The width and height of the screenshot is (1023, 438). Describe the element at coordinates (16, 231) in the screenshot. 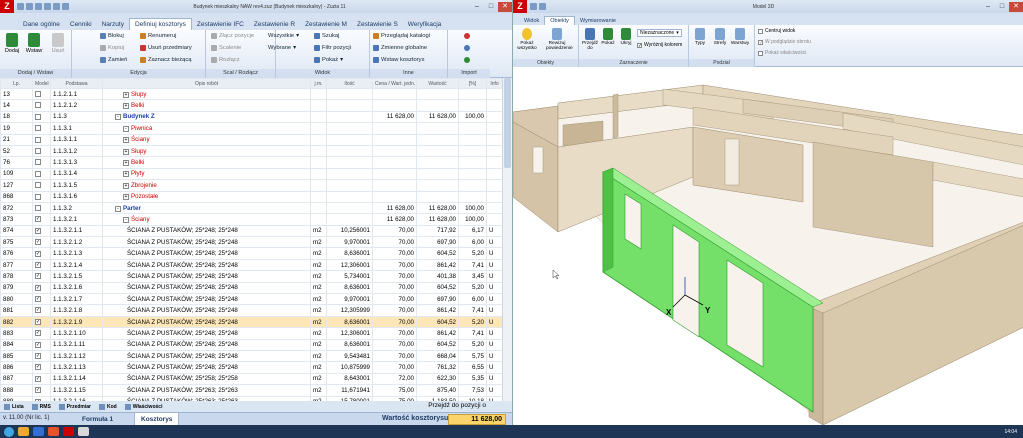

I see `row-lp: 874` at that location.